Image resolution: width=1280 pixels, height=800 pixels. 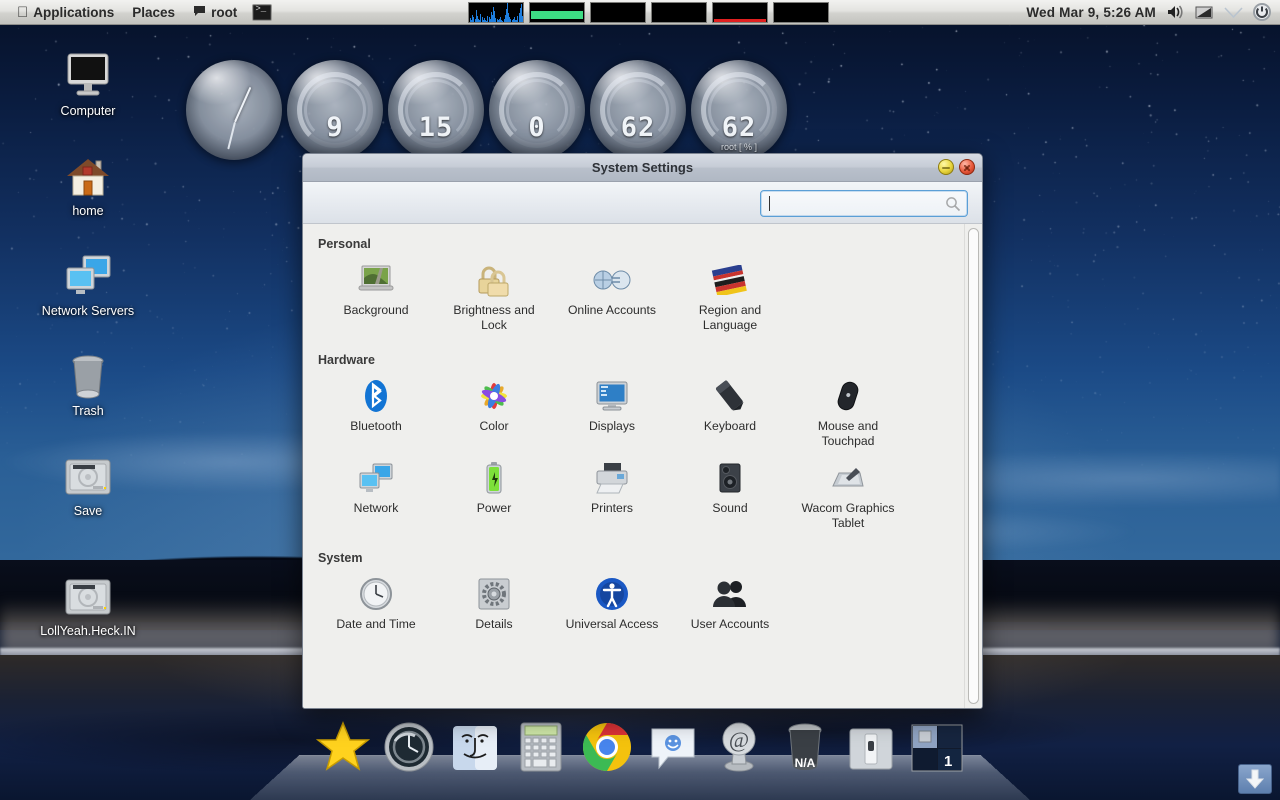 What do you see at coordinates (537, 110) in the screenshot?
I see `conky-swap-gauge: 0` at bounding box center [537, 110].